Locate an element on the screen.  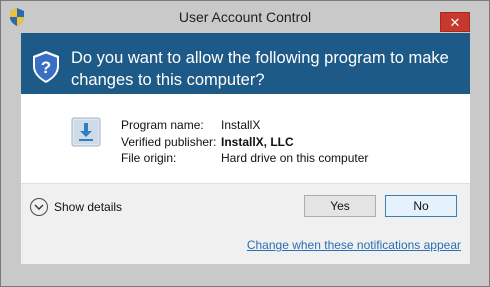
file-origin-value: Hard drive on this computer is located at coordinates (295, 158).